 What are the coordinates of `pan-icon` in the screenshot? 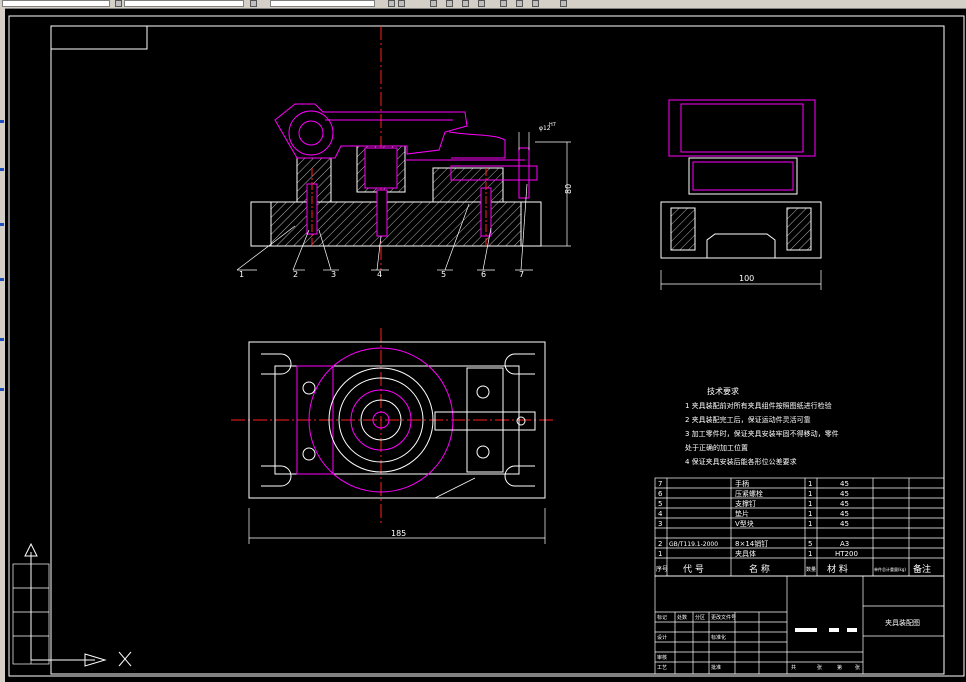 It's located at (433, 3).